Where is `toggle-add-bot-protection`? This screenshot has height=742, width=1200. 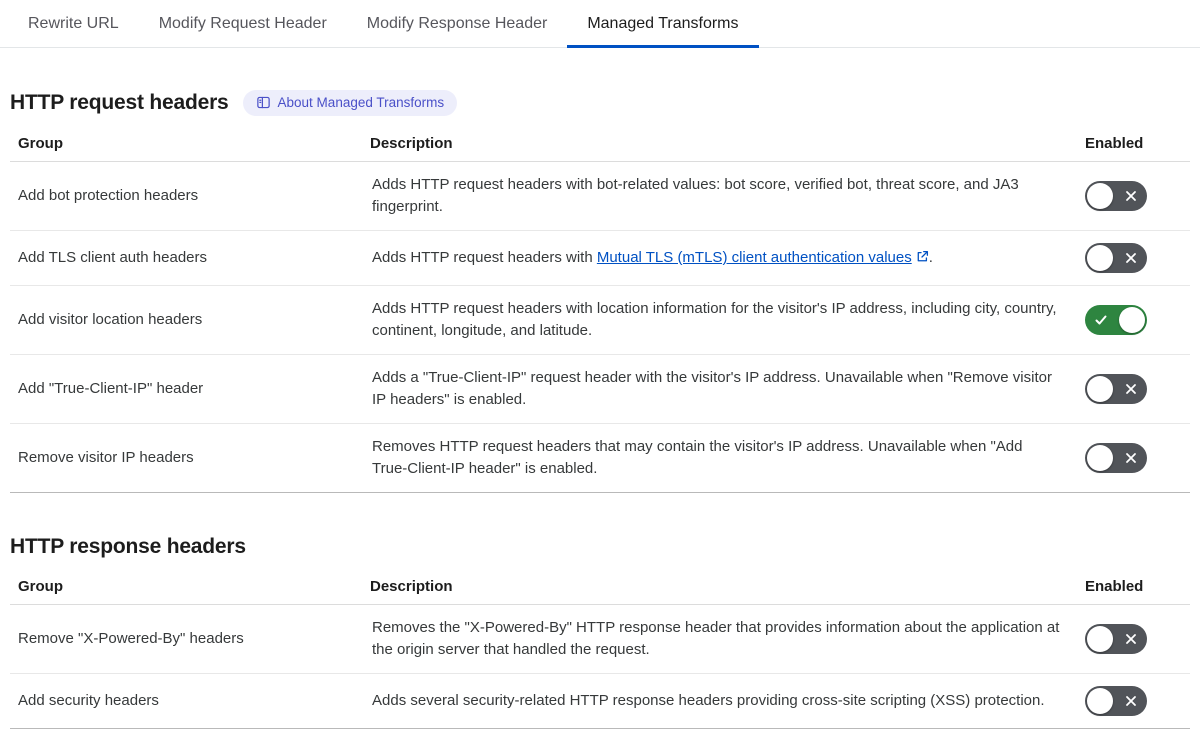 toggle-add-bot-protection is located at coordinates (1116, 196).